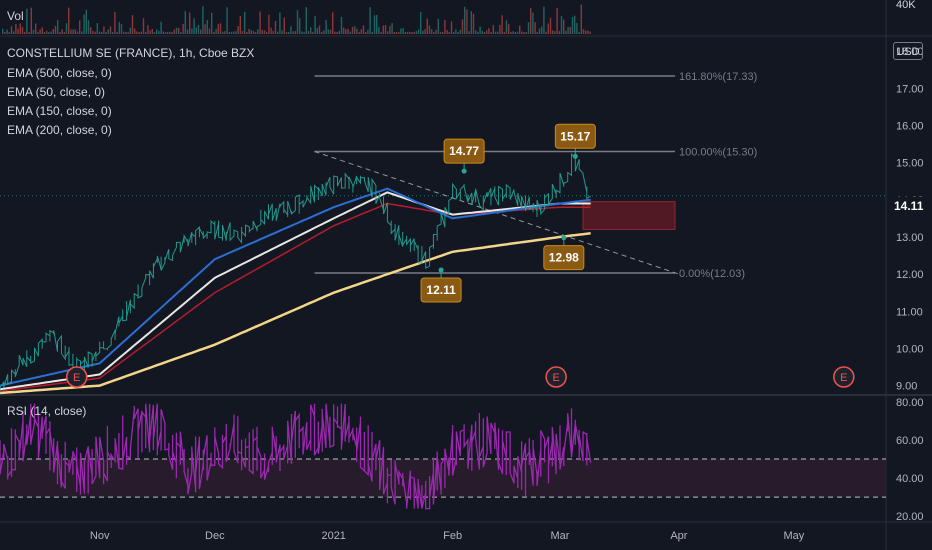 The image size is (932, 550). What do you see at coordinates (712, 274) in the screenshot?
I see `fib-level-label: 0.00%(12.03)` at bounding box center [712, 274].